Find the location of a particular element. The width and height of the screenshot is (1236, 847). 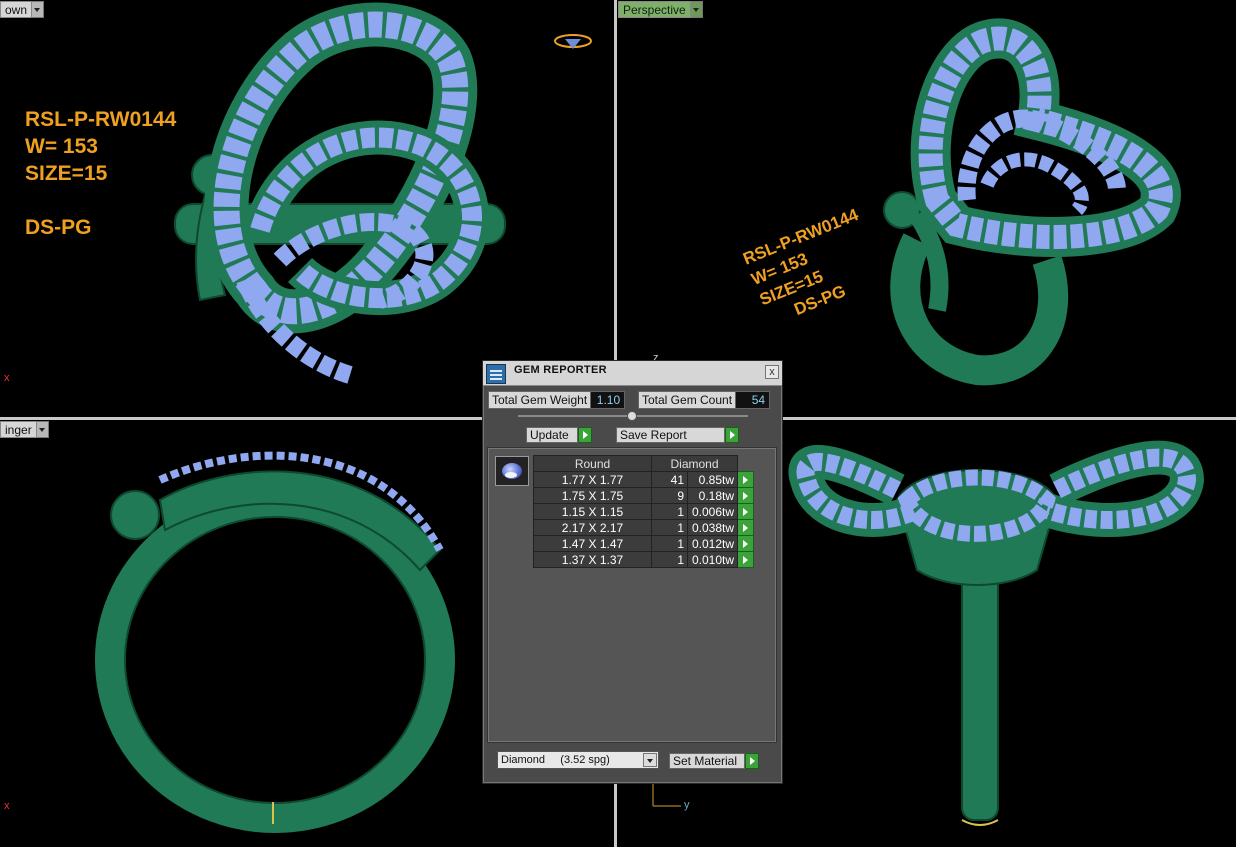

gem-reporter-title: GEM REPORTER is located at coordinates (560, 370).